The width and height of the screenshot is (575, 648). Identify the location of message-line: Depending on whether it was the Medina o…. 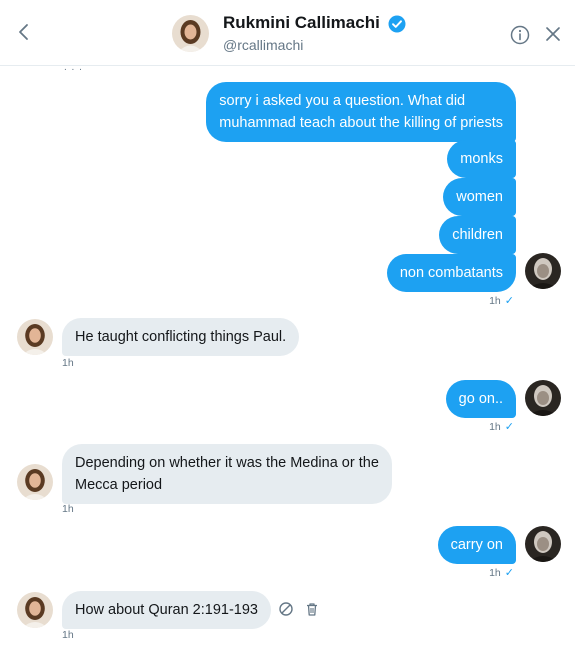
(227, 463).